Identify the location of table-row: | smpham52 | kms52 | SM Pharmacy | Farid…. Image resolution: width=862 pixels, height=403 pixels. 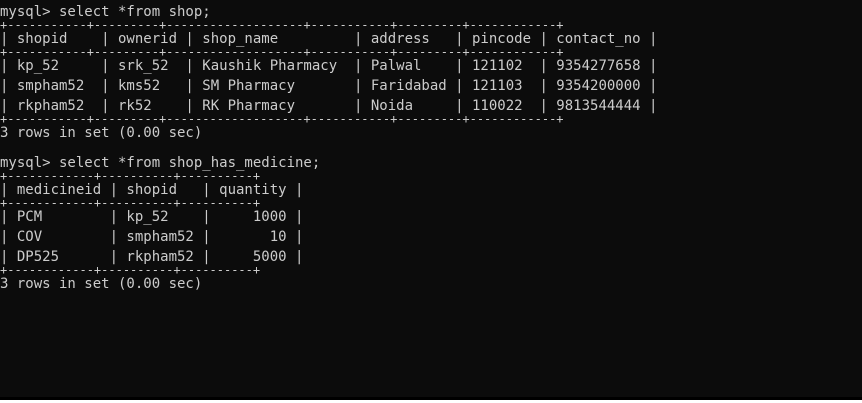
(329, 86).